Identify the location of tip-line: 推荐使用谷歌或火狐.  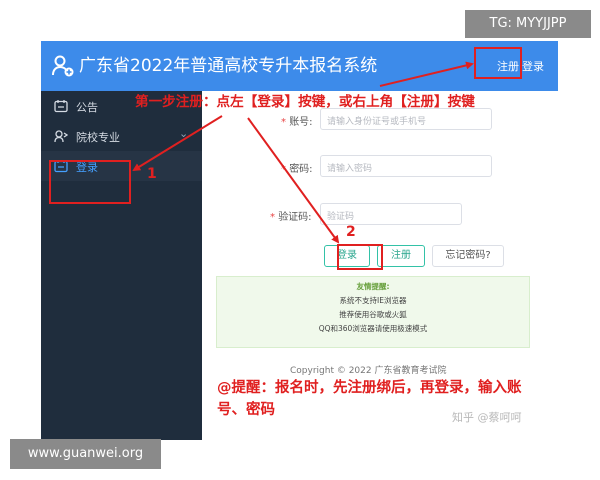
(373, 314).